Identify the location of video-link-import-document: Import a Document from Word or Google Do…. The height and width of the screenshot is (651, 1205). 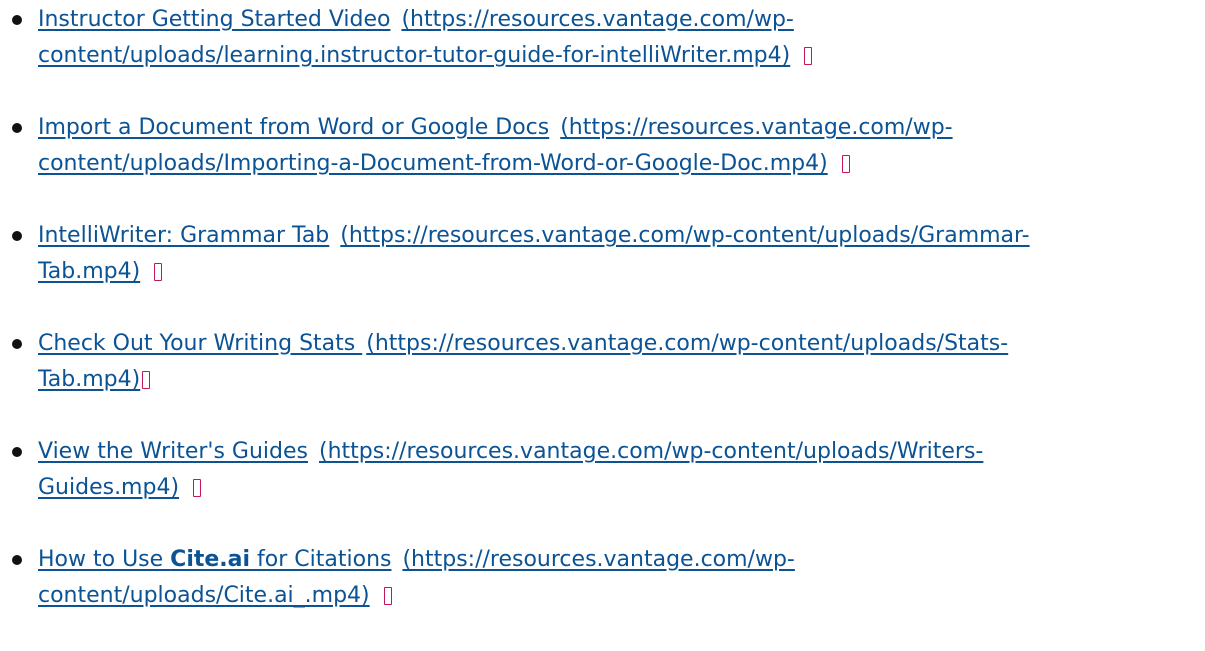
(293, 127).